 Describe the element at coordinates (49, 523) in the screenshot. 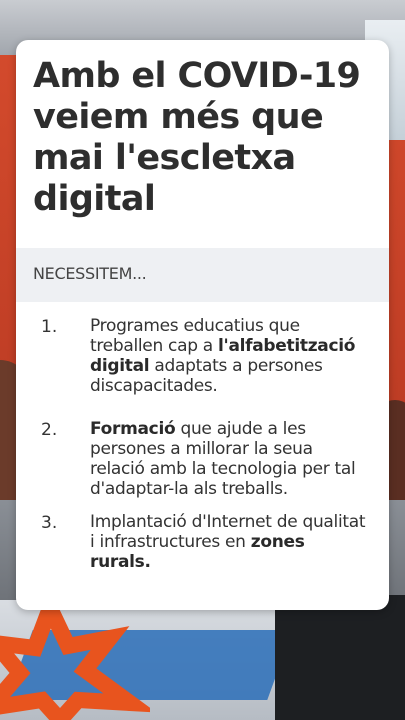

I see `list-item-number: 3.` at that location.